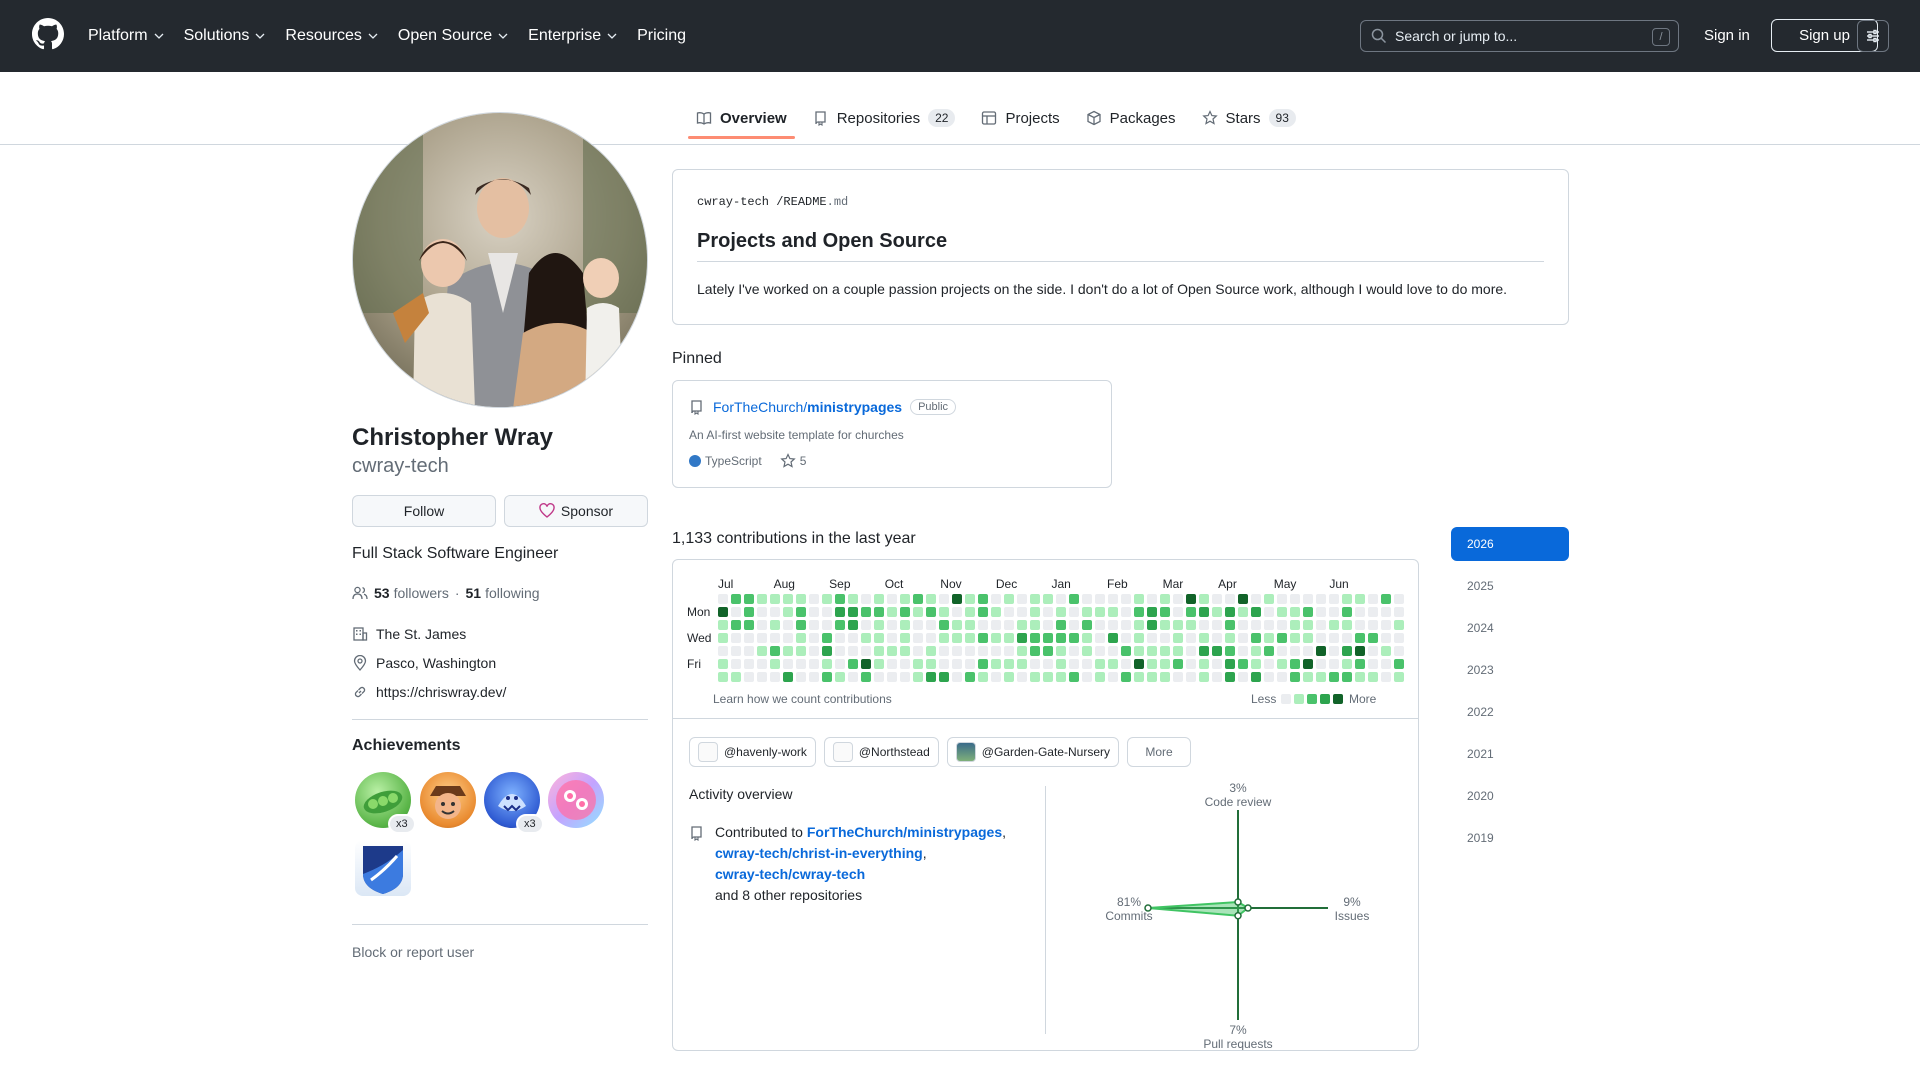  I want to click on year-2023: 2023, so click(1510, 670).